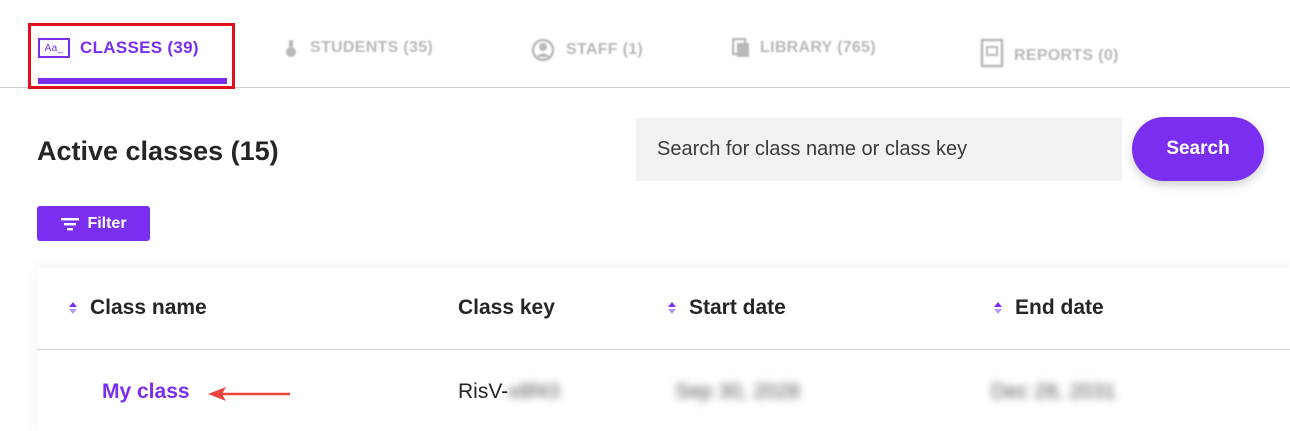  What do you see at coordinates (1053, 391) in the screenshot?
I see `end-date-cell: Dec 28, 2031` at bounding box center [1053, 391].